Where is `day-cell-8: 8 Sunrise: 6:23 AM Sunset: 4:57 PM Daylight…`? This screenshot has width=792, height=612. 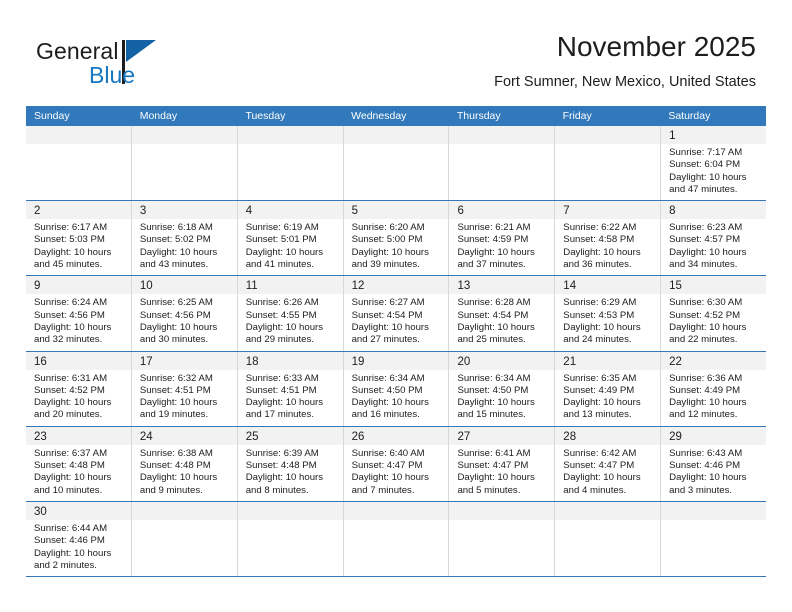
day-cell-8: 8 Sunrise: 6:23 AM Sunset: 4:57 PM Daylight… is located at coordinates (714, 238).